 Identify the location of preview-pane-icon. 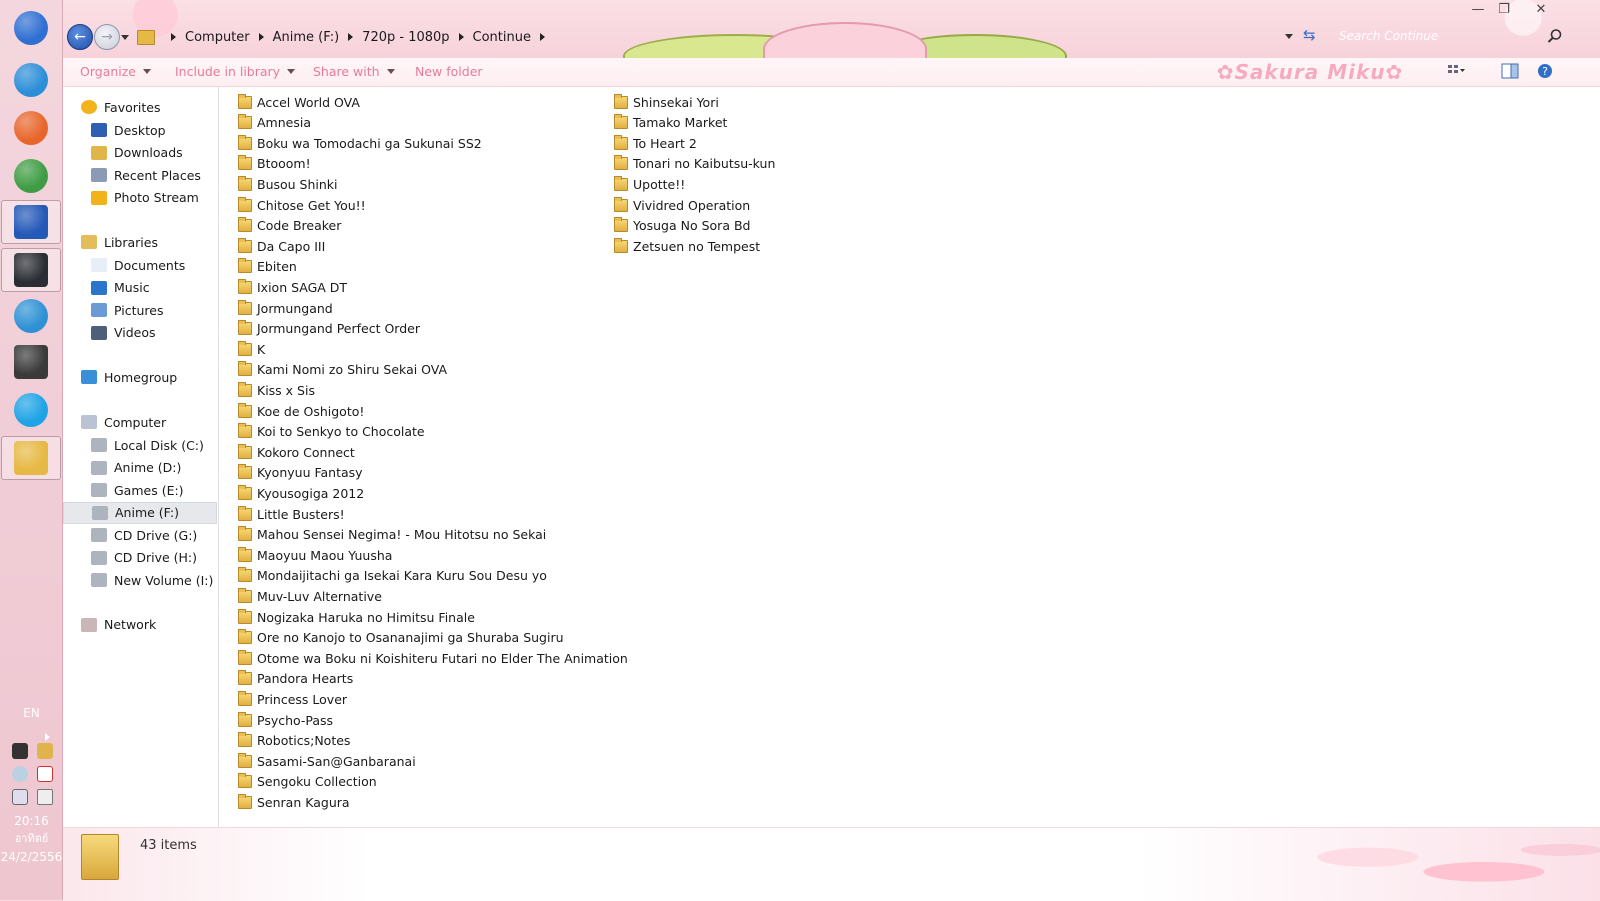
(1510, 71).